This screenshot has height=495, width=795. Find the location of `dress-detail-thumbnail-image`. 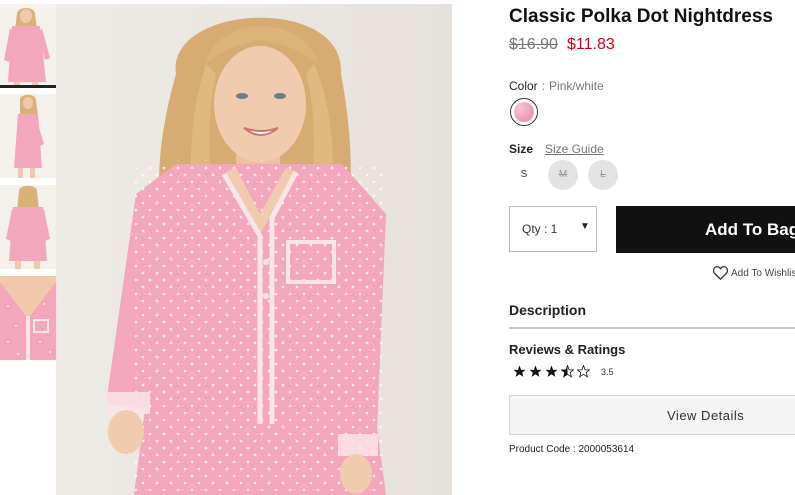

dress-detail-thumbnail-image is located at coordinates (28, 318).